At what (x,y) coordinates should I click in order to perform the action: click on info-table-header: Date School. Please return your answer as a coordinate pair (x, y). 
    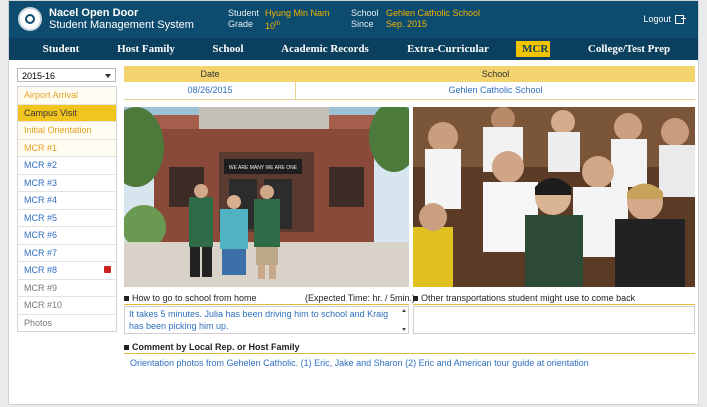
    Looking at the image, I should click on (409, 74).